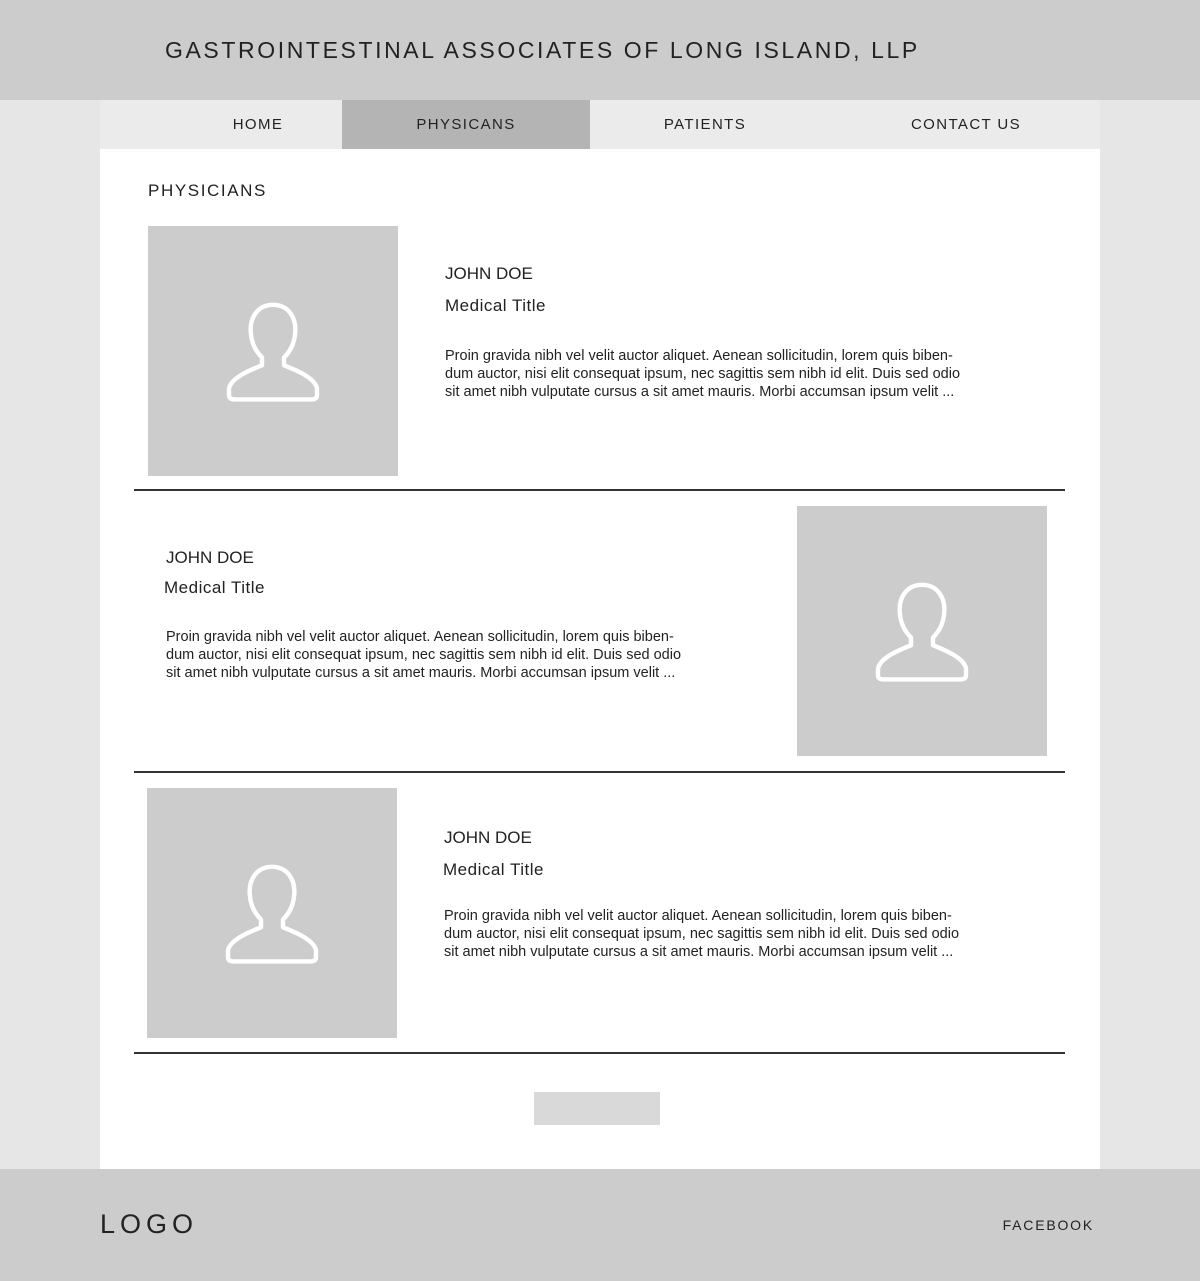 The width and height of the screenshot is (1200, 1281). What do you see at coordinates (258, 124) in the screenshot?
I see `nav-item-home: HOME` at bounding box center [258, 124].